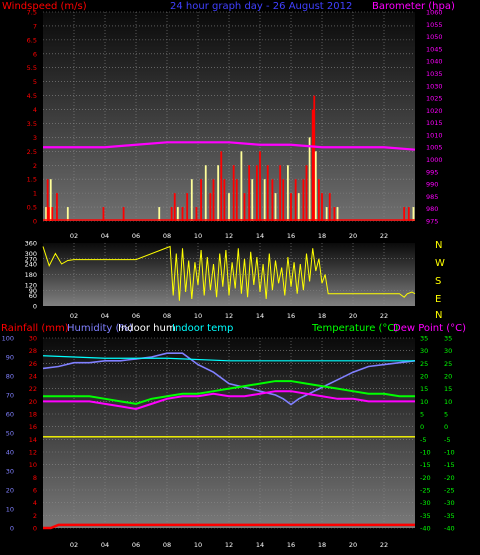 This screenshot has height=555, width=480. What do you see at coordinates (32, 180) in the screenshot?
I see `wind-y-tick: 1.5` at bounding box center [32, 180].